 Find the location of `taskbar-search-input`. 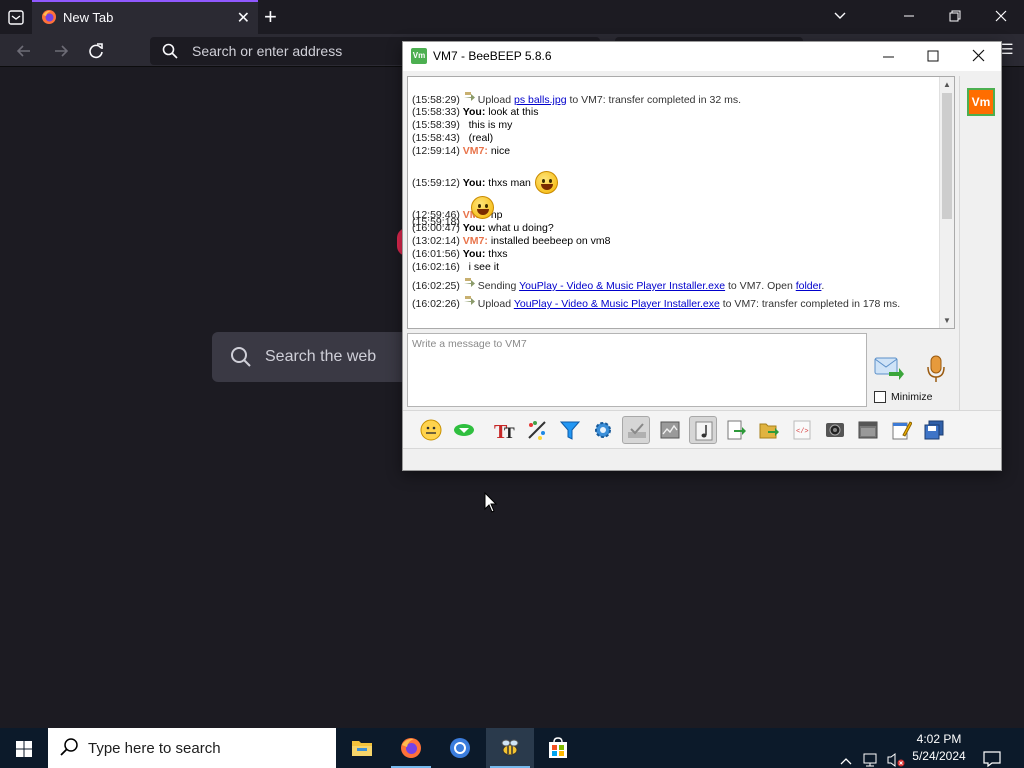

taskbar-search-input is located at coordinates (208, 748).